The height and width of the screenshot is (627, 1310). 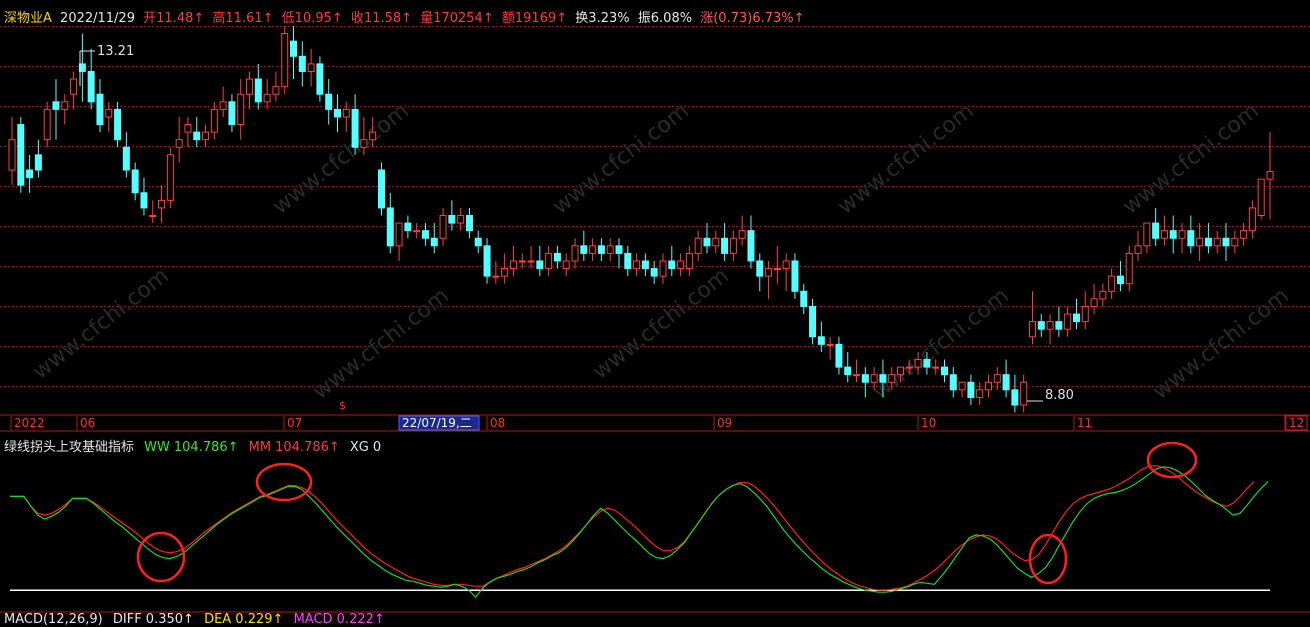 I want to click on axis-label-06: 06, so click(x=87, y=423).